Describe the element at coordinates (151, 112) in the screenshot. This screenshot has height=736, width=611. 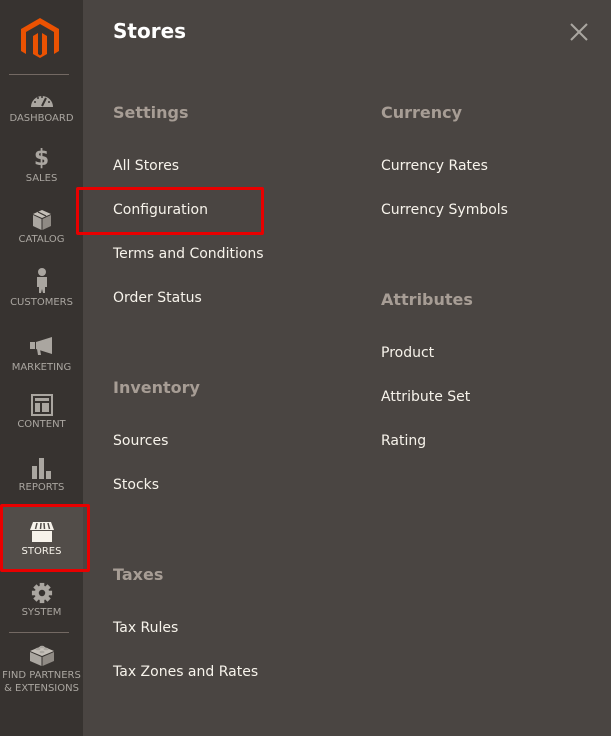
I see `section-title-settings: Settings` at that location.